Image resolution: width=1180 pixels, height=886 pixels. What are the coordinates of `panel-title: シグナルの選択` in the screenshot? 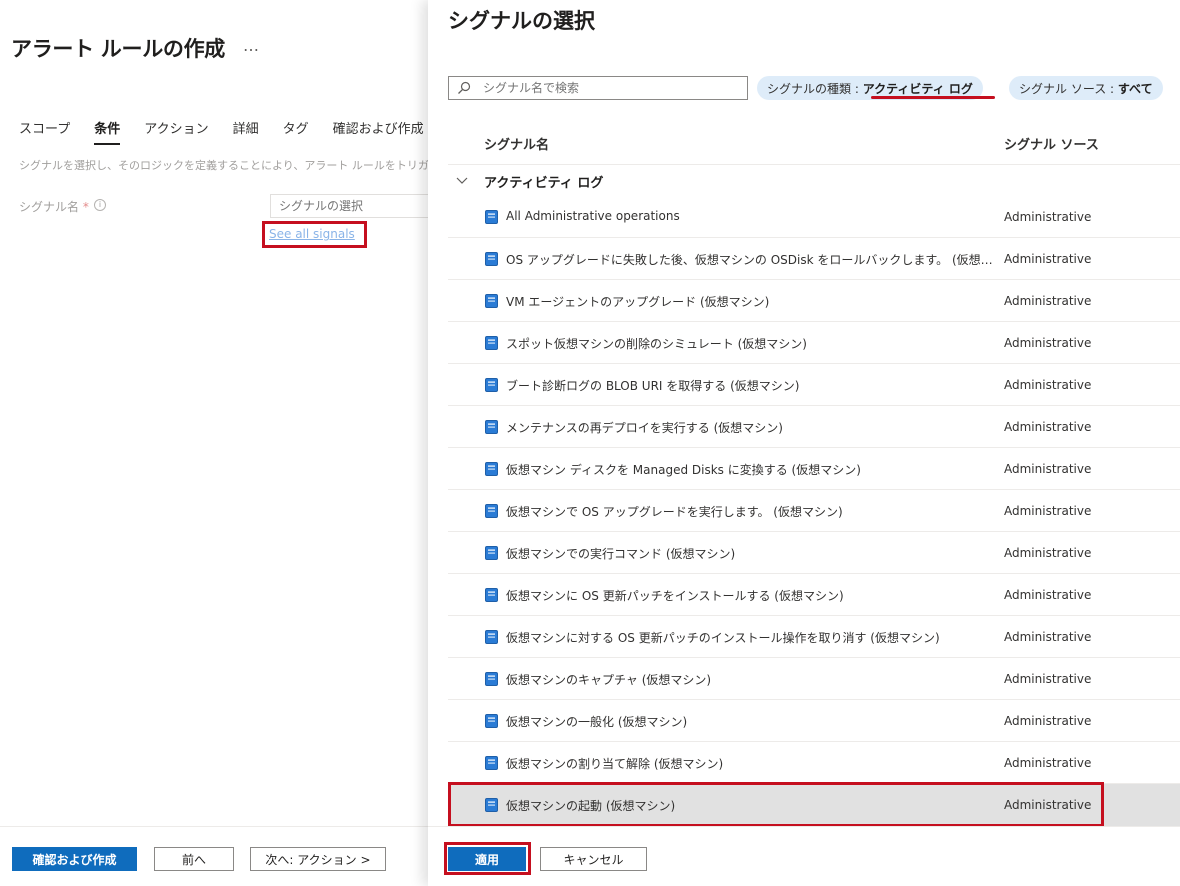 It's located at (521, 21).